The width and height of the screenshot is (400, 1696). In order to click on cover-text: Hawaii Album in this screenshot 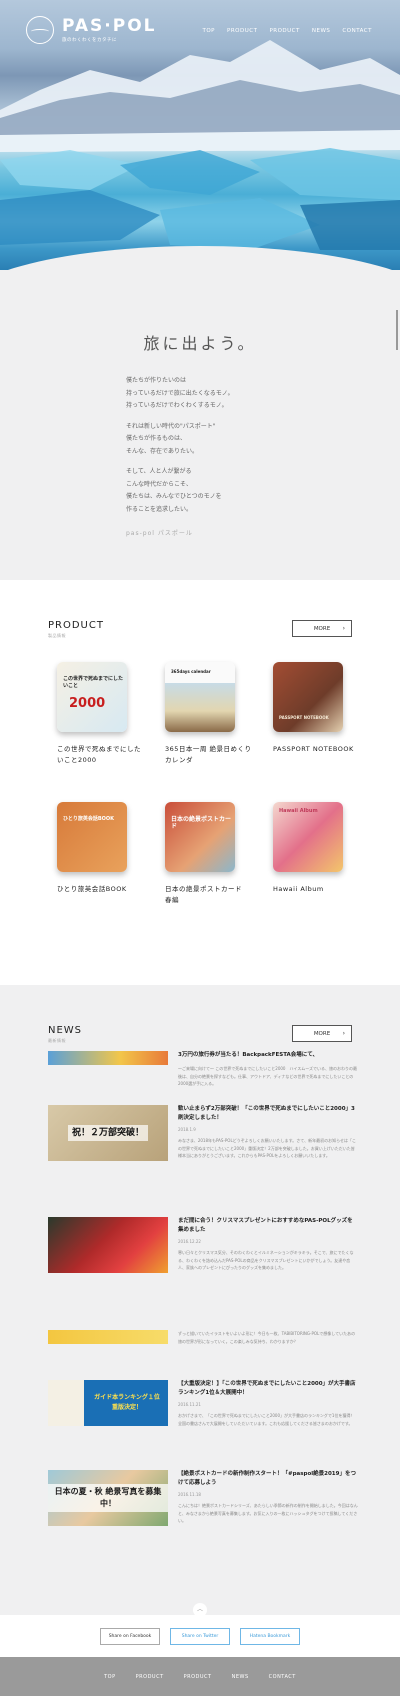, I will do `click(298, 811)`.